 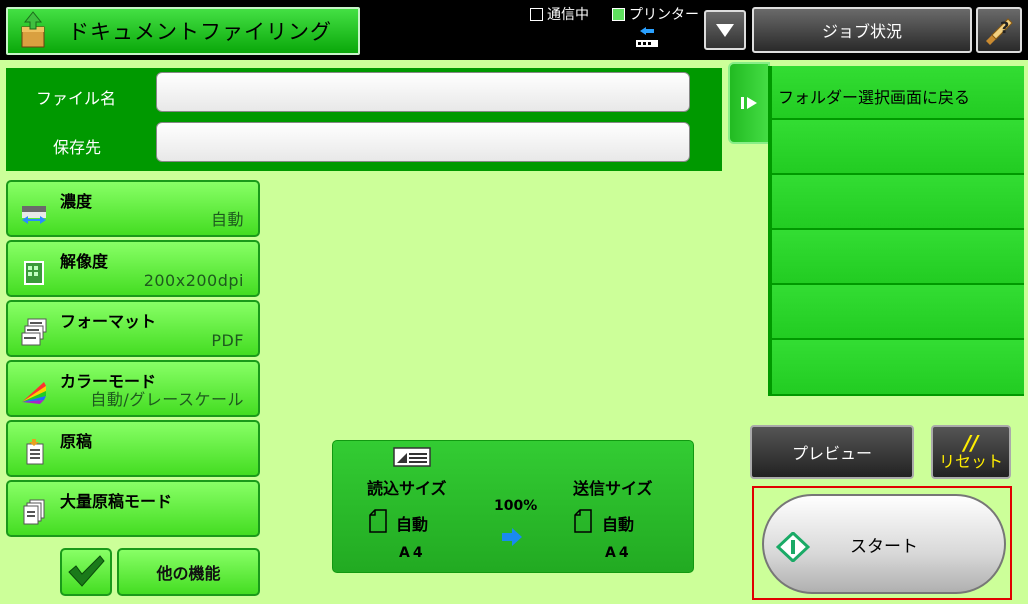 What do you see at coordinates (583, 521) in the screenshot?
I see `send-paper-icon` at bounding box center [583, 521].